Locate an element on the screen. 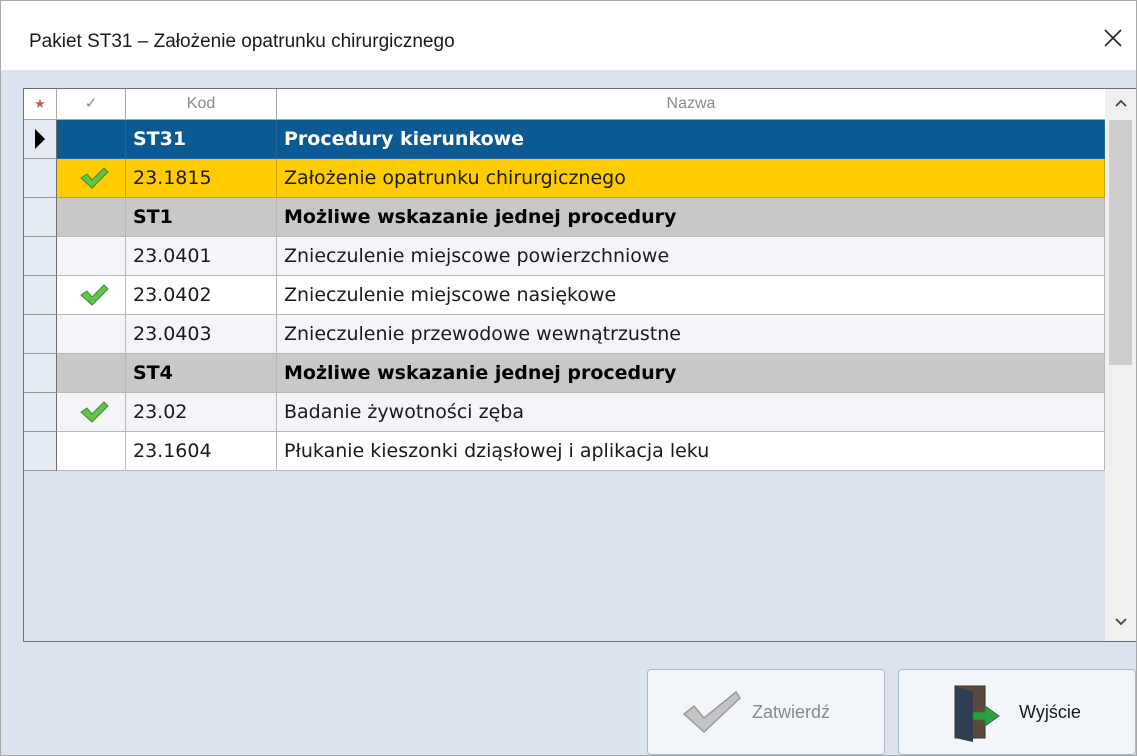  table-row: 23.02 Badanie żywotności zęba is located at coordinates (564, 412).